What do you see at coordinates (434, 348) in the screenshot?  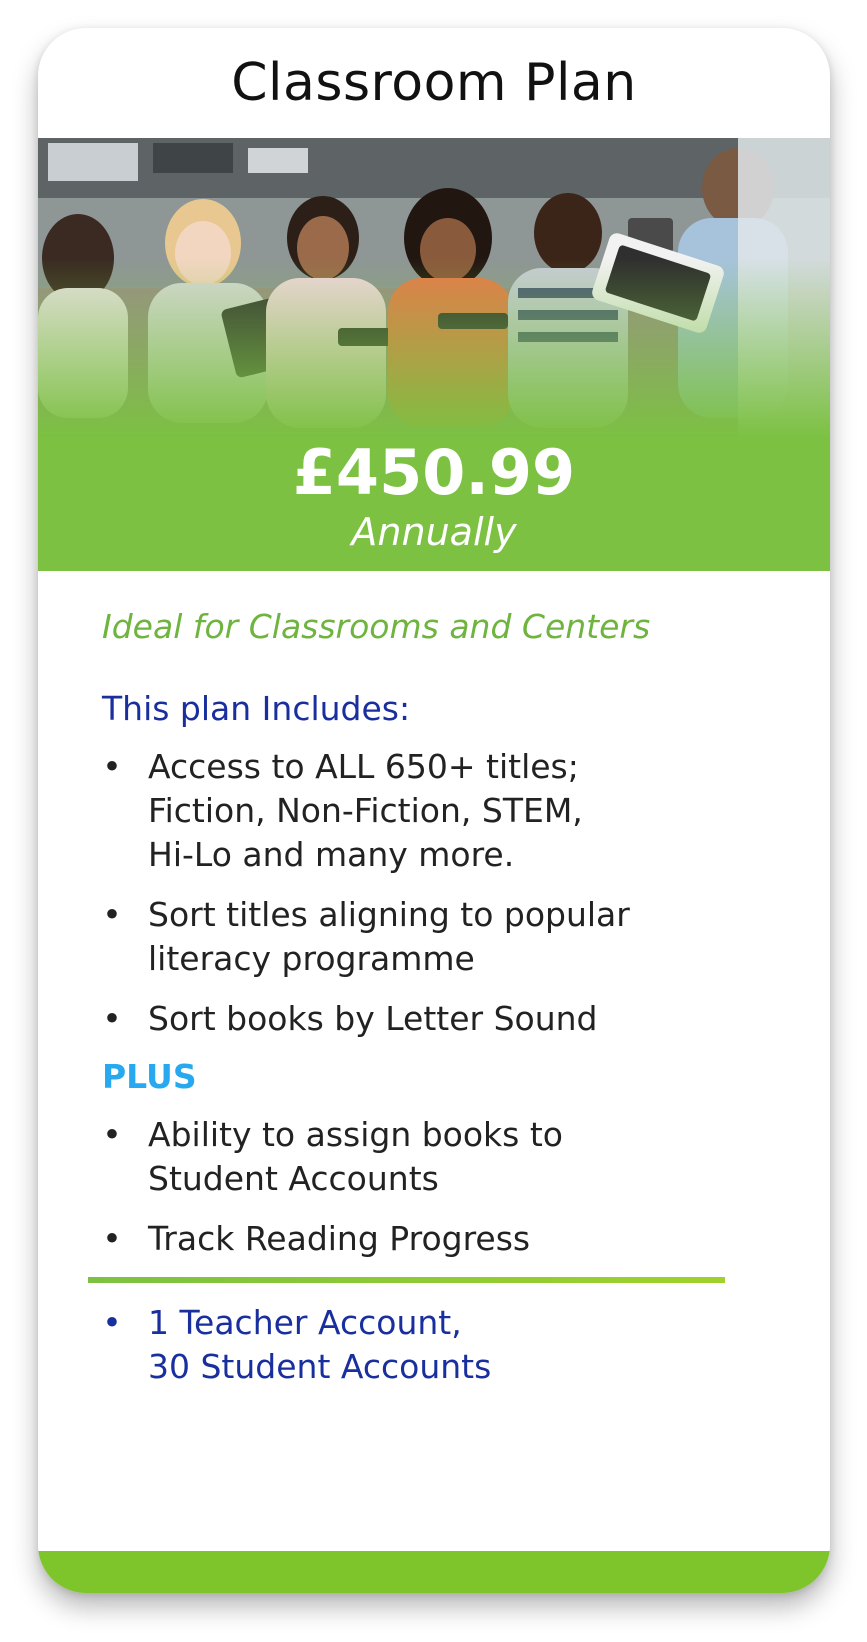 I see `photo-green-fade` at bounding box center [434, 348].